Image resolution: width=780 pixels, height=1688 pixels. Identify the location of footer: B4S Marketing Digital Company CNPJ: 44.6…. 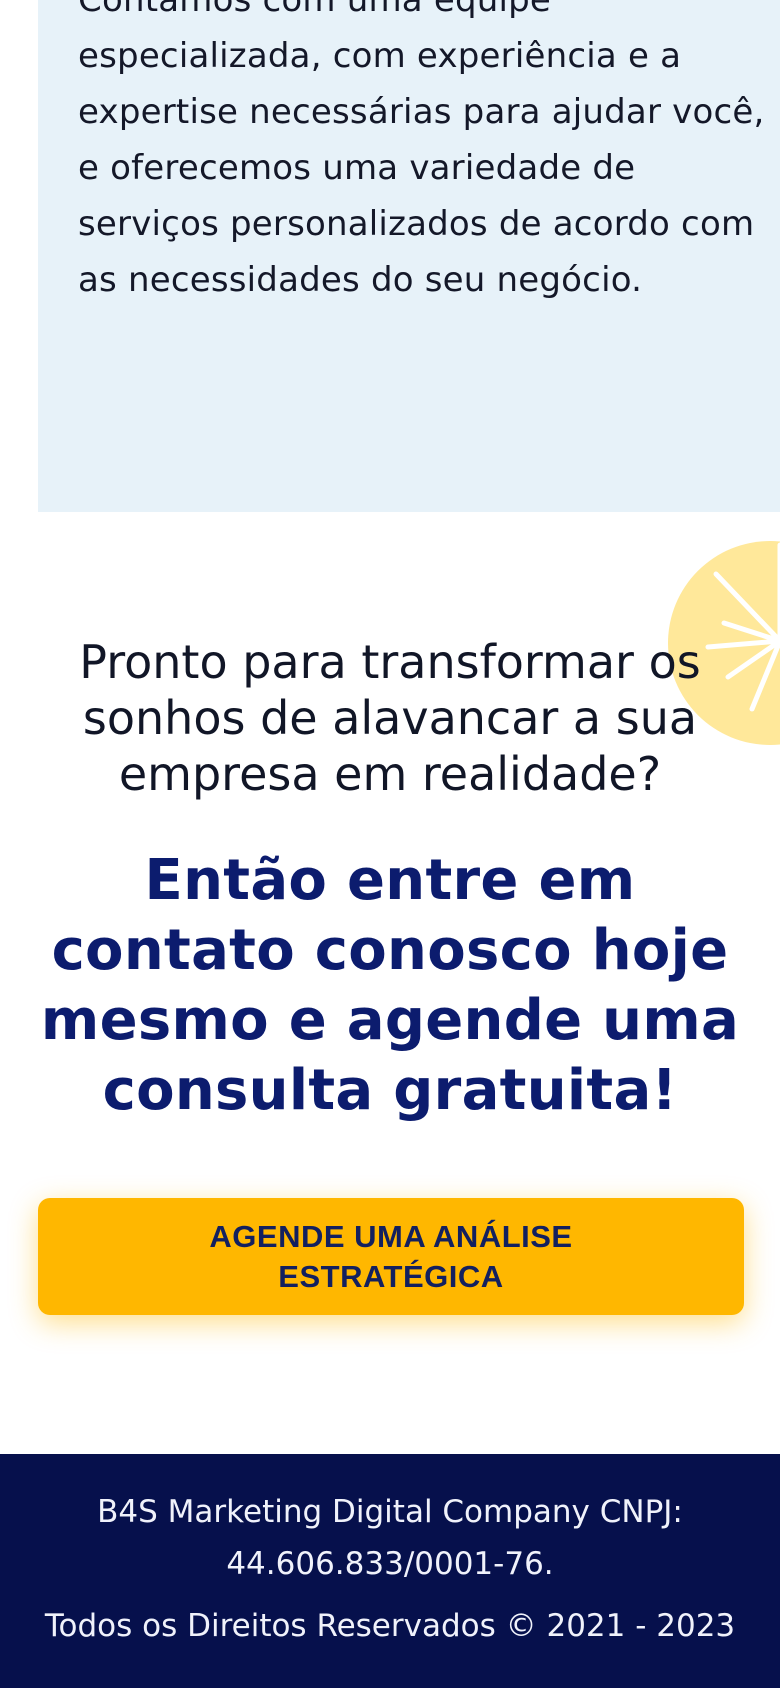
(390, 1571).